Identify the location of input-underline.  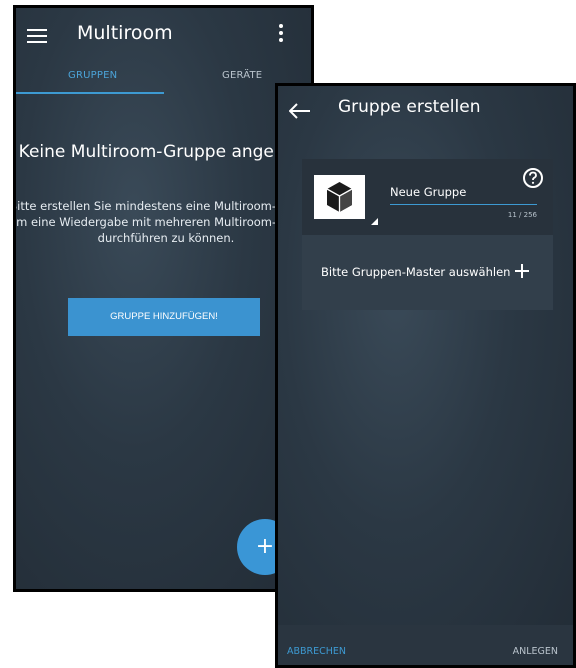
(463, 204).